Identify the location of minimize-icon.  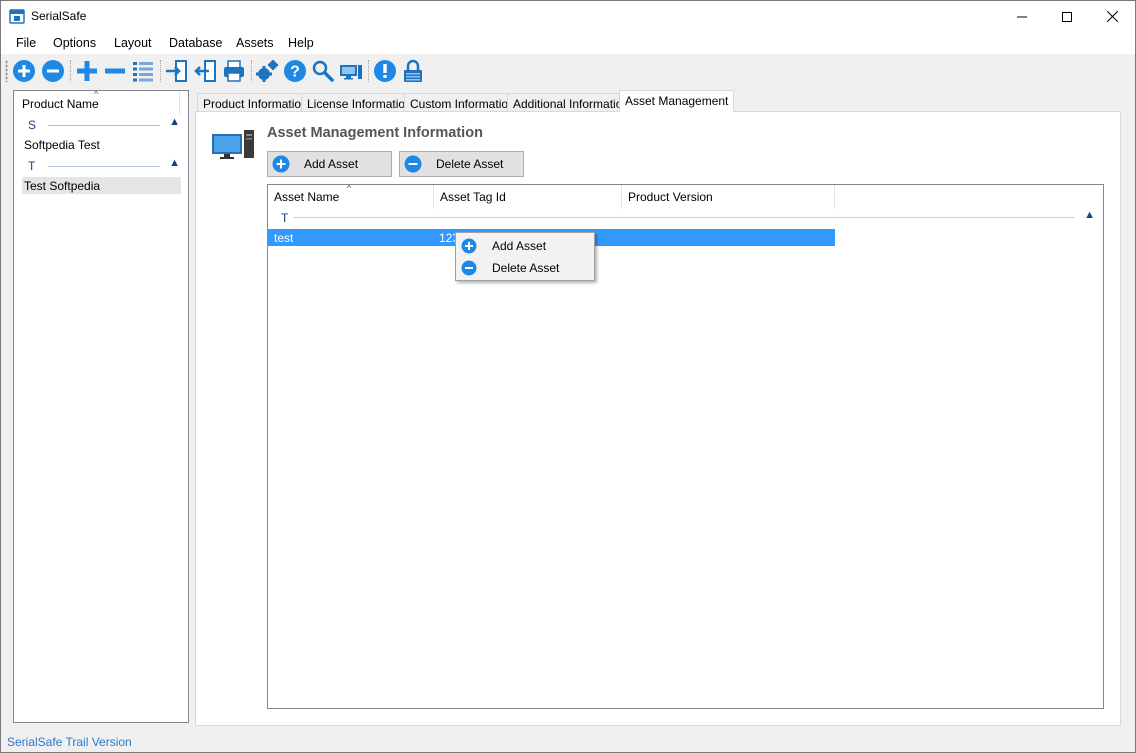
(1022, 16).